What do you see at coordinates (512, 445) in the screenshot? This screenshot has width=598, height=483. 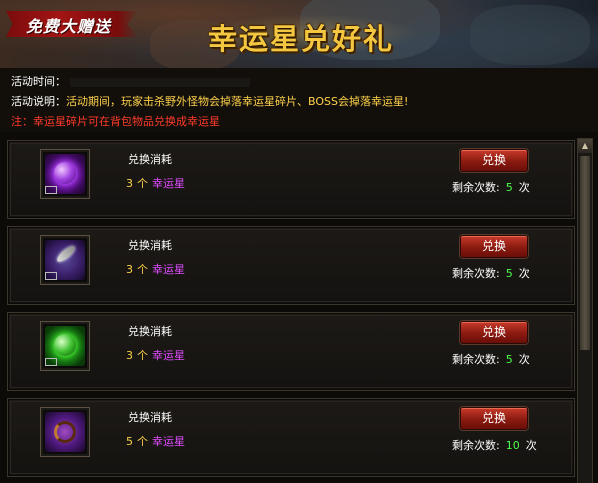 I see `remain-count: 10` at bounding box center [512, 445].